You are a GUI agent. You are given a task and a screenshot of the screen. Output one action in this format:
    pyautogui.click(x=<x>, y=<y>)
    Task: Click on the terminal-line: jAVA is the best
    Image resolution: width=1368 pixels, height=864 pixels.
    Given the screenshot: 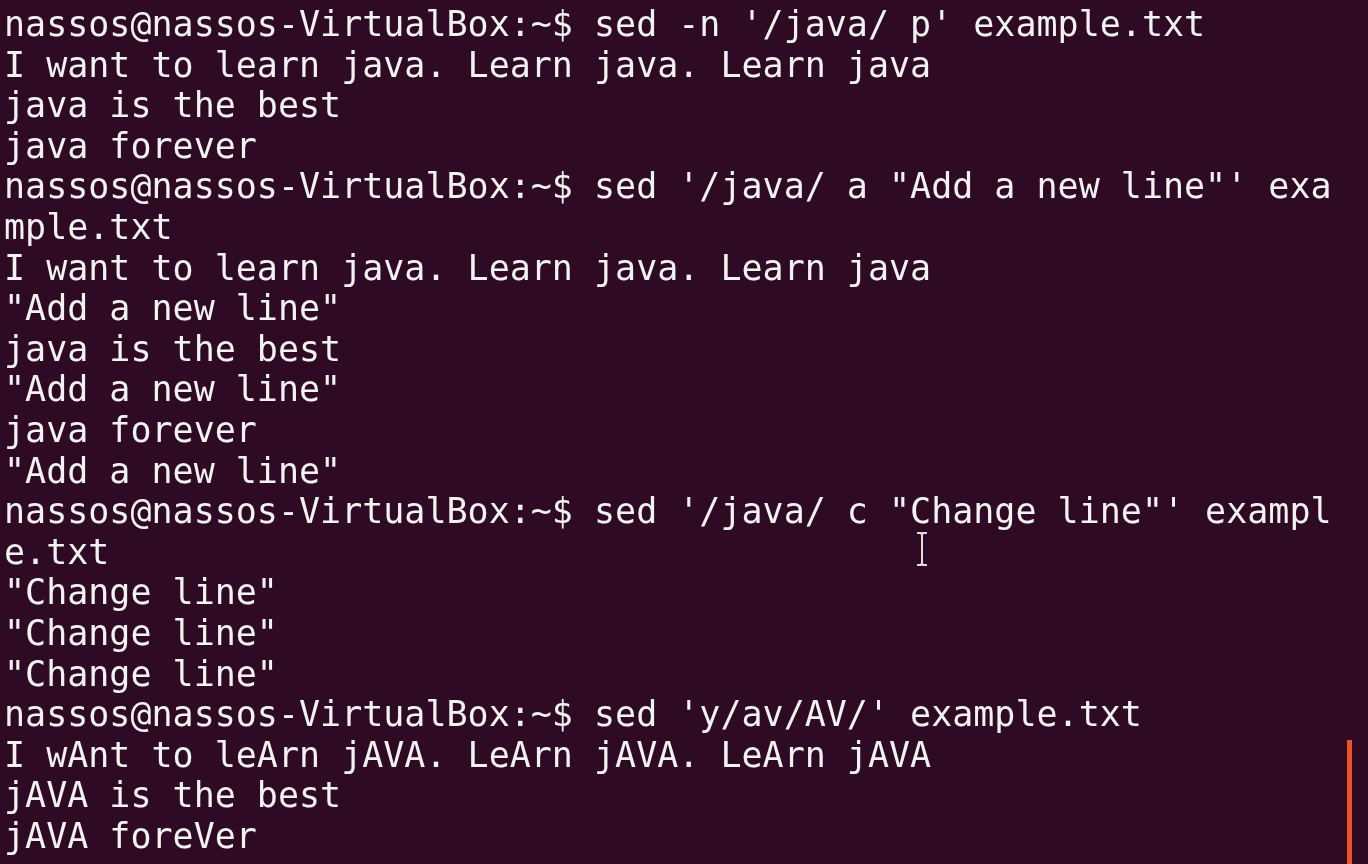 What is the action you would take?
    pyautogui.click(x=173, y=795)
    